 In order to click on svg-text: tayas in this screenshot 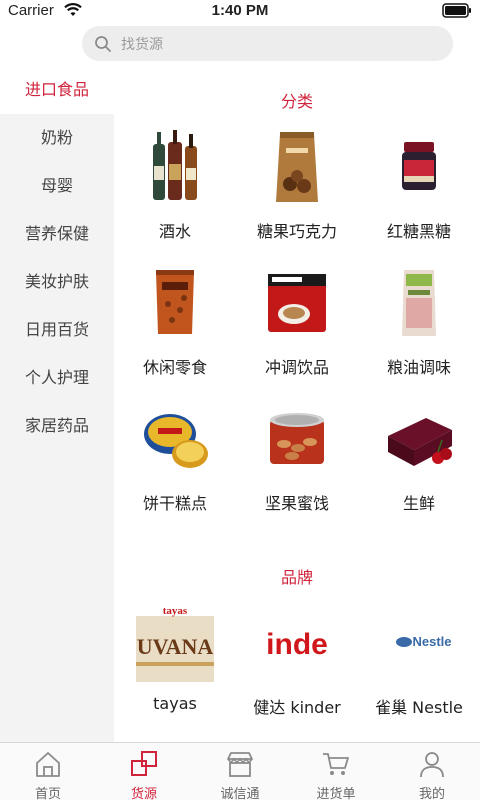, I will do `click(175, 611)`.